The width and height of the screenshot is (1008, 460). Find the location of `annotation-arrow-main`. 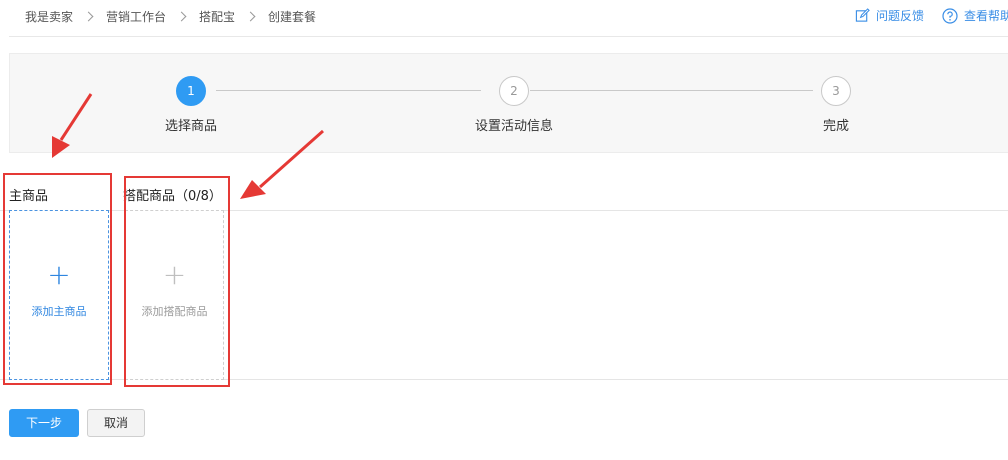

annotation-arrow-main is located at coordinates (72, 125).